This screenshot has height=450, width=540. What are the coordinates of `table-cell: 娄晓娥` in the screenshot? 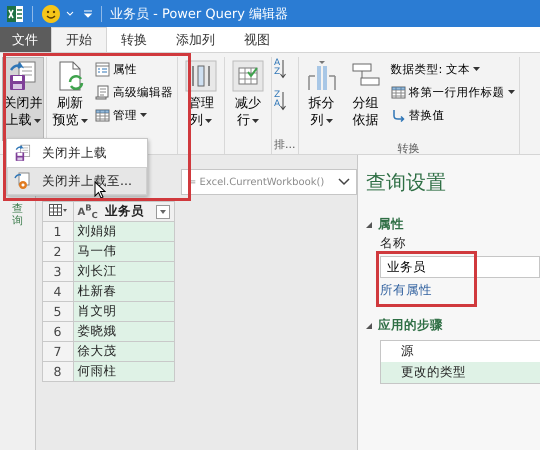 It's located at (124, 332).